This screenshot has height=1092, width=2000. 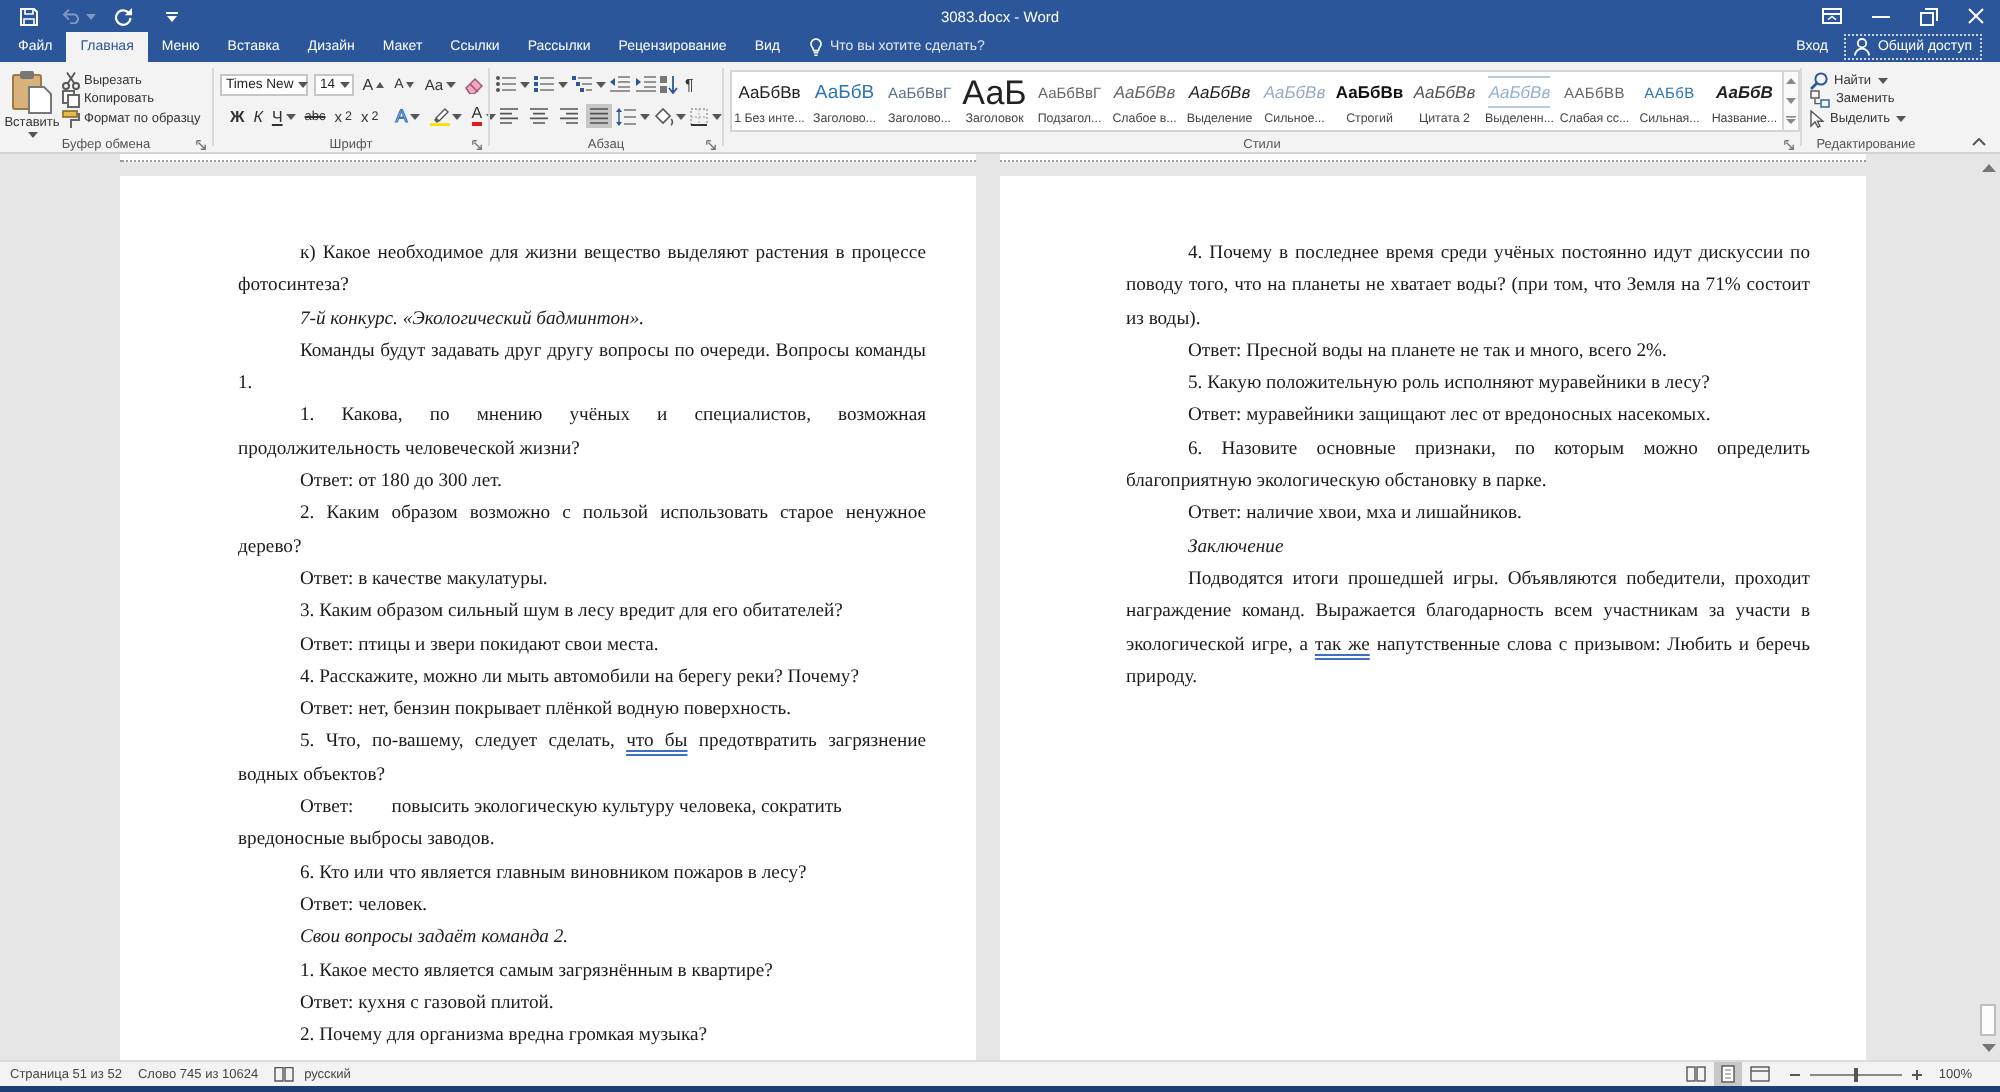 What do you see at coordinates (1988, 1020) in the screenshot?
I see `scrollbar-thumb` at bounding box center [1988, 1020].